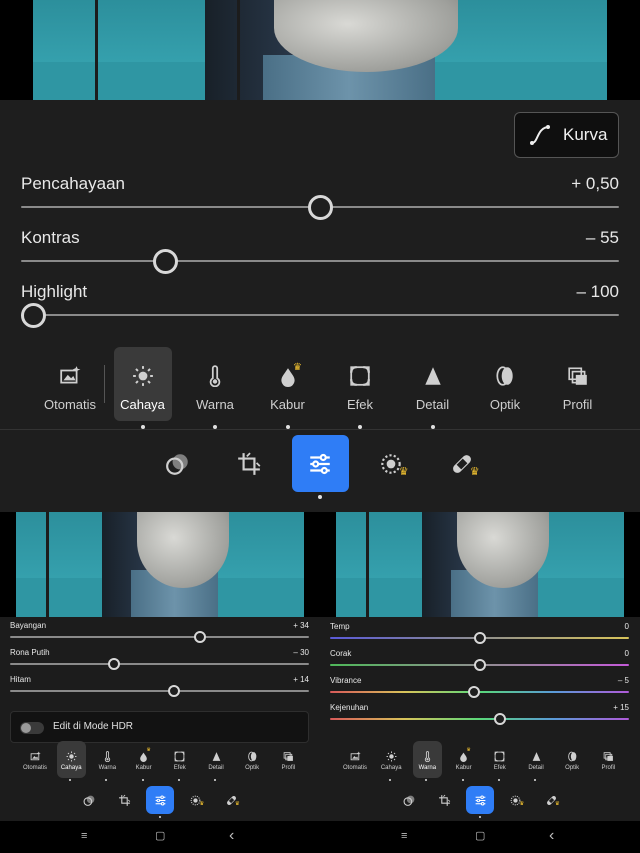 The height and width of the screenshot is (853, 640). I want to click on left-tab-profil: Profil, so click(288, 759).